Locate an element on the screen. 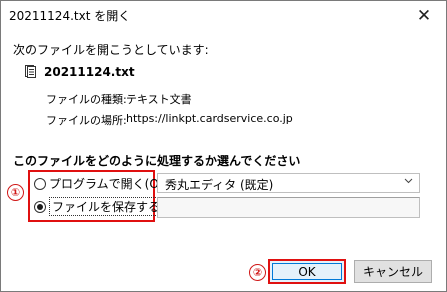 This screenshot has width=447, height=292. file-location-value: https://linkpt.cardservice.co.jp is located at coordinates (209, 118).